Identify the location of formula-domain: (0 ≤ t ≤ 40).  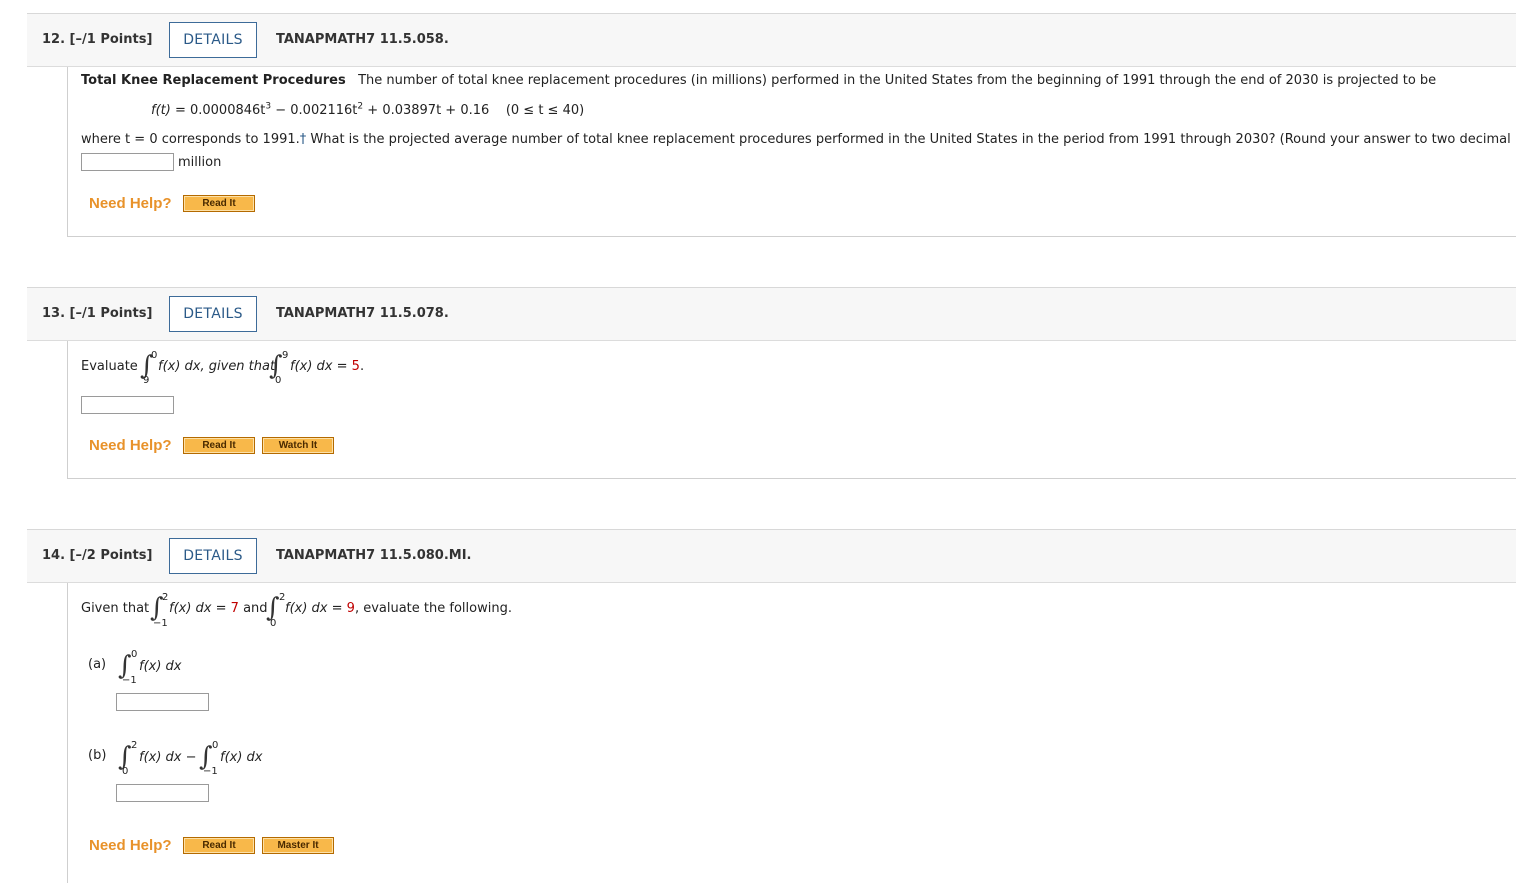
(545, 110).